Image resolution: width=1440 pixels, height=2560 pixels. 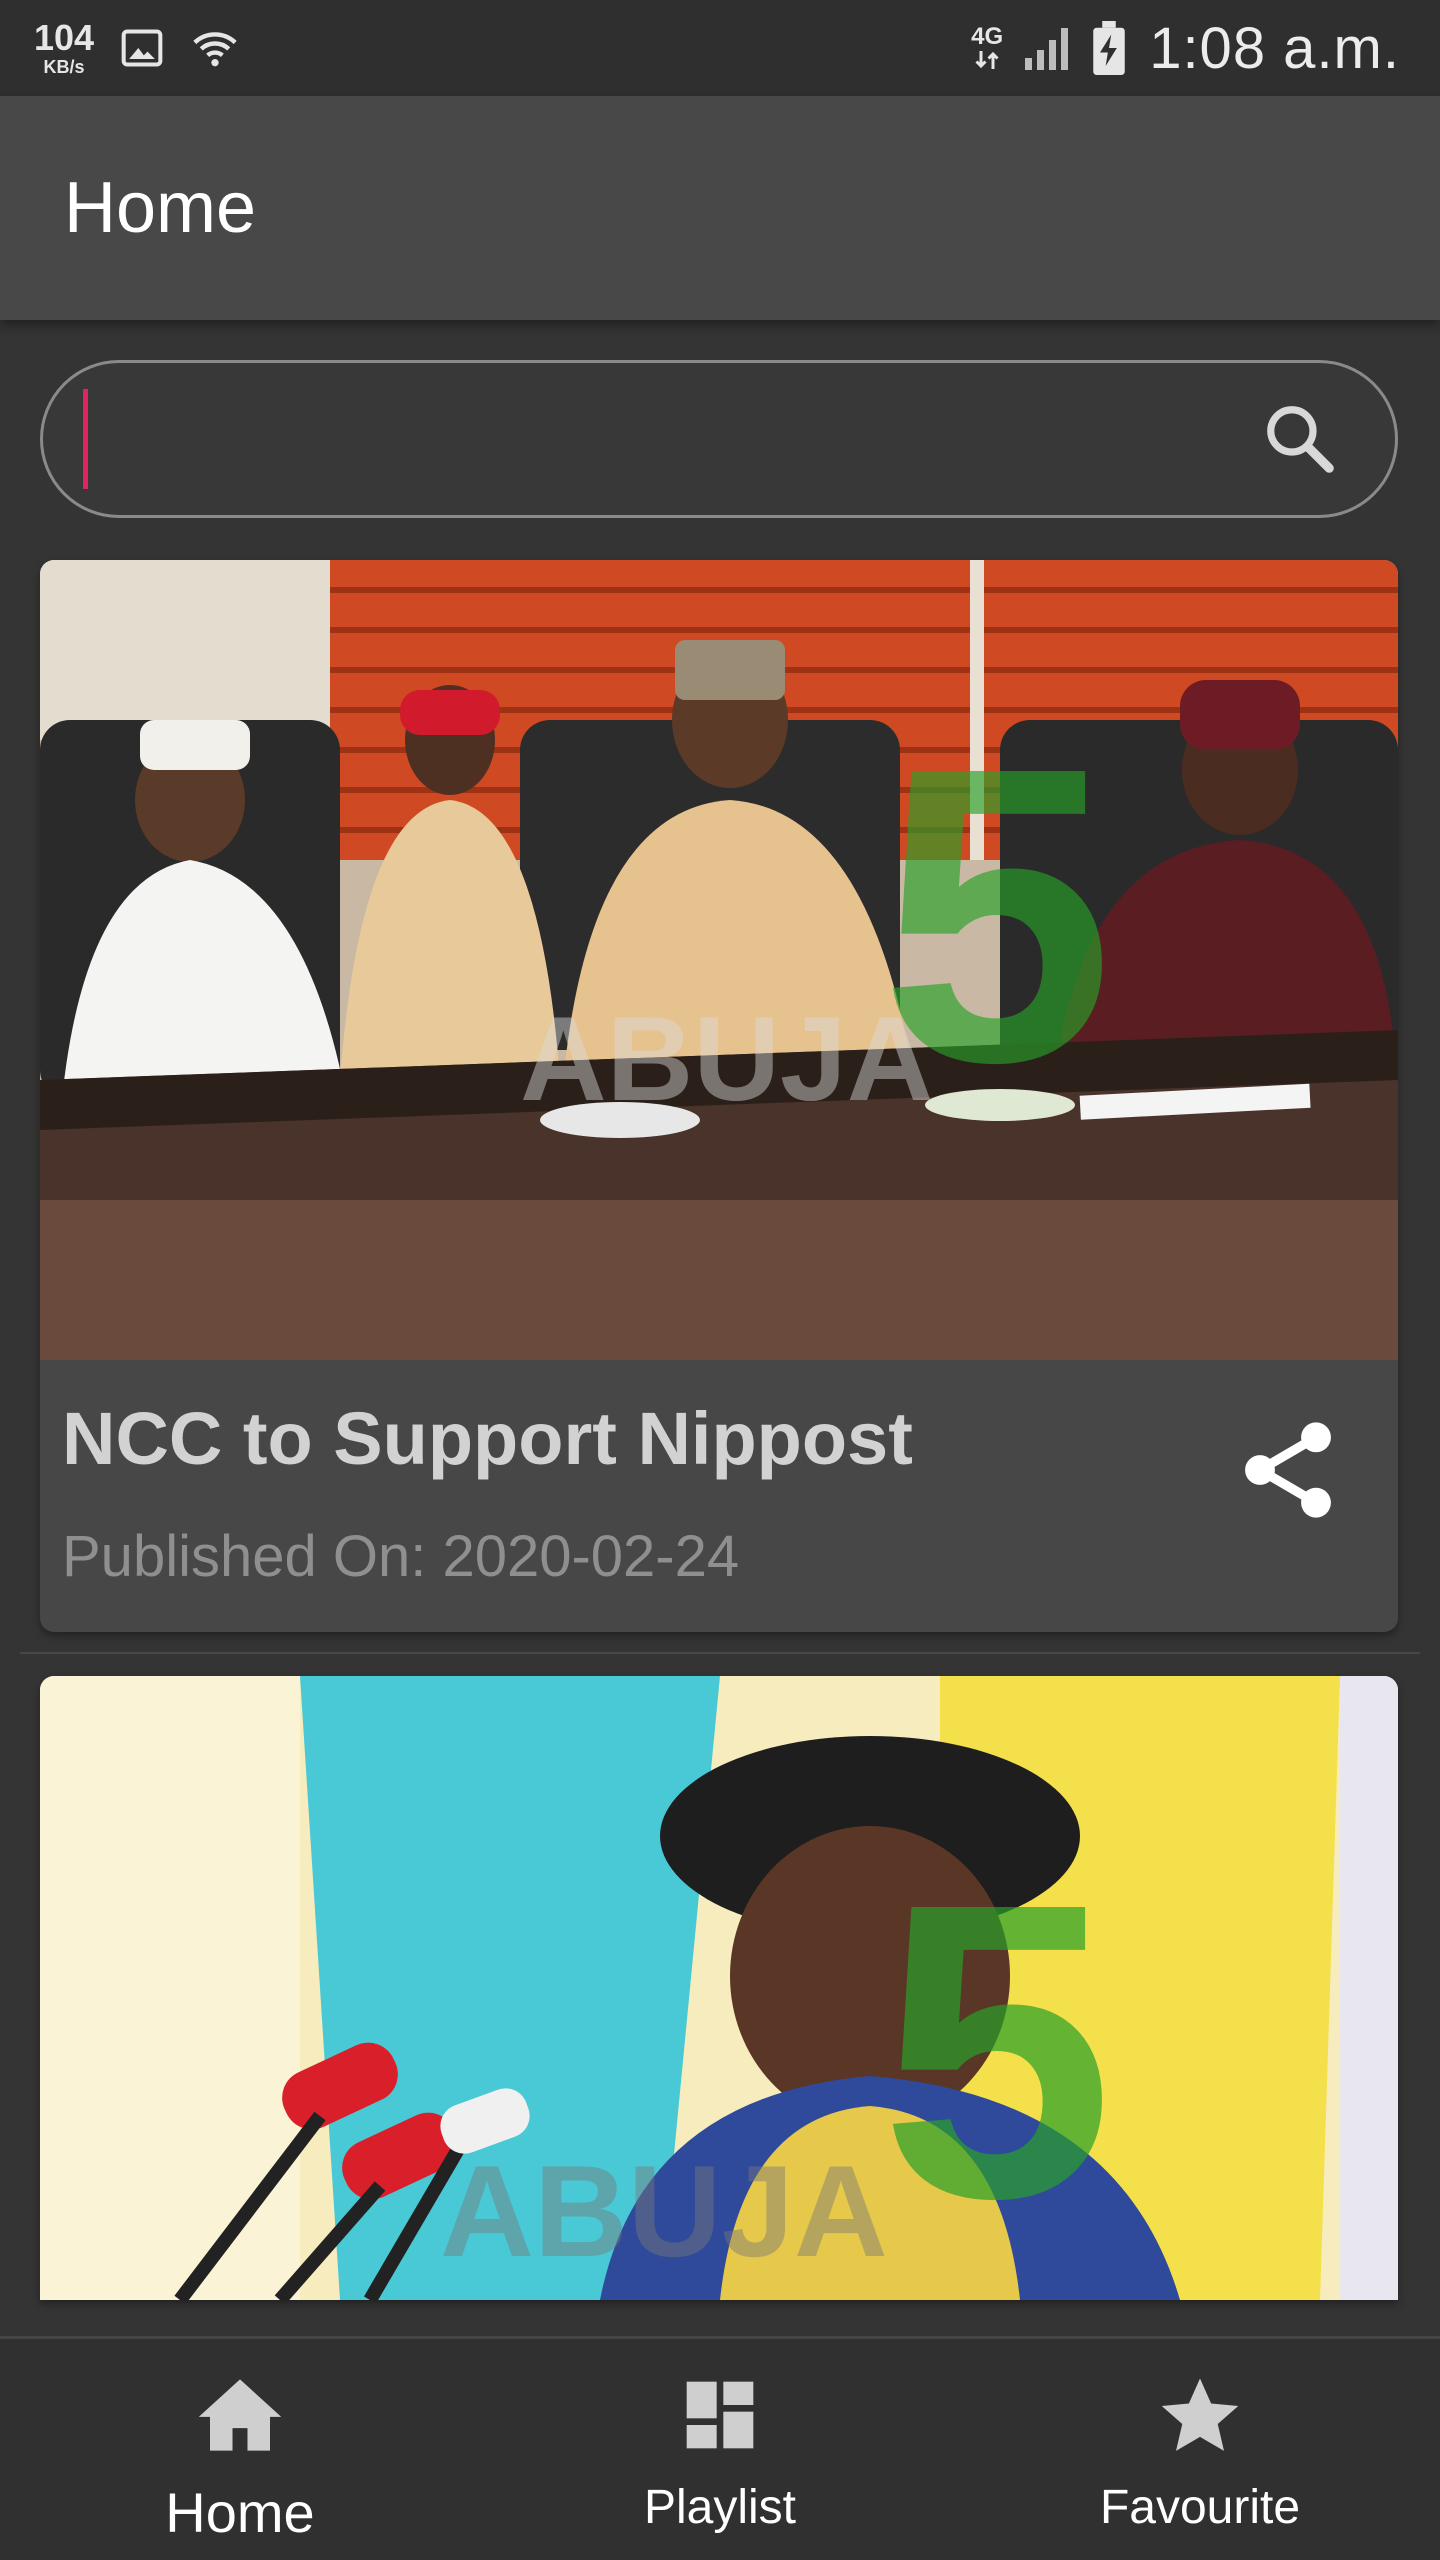 What do you see at coordinates (240, 2512) in the screenshot?
I see `nav-label-home: Home` at bounding box center [240, 2512].